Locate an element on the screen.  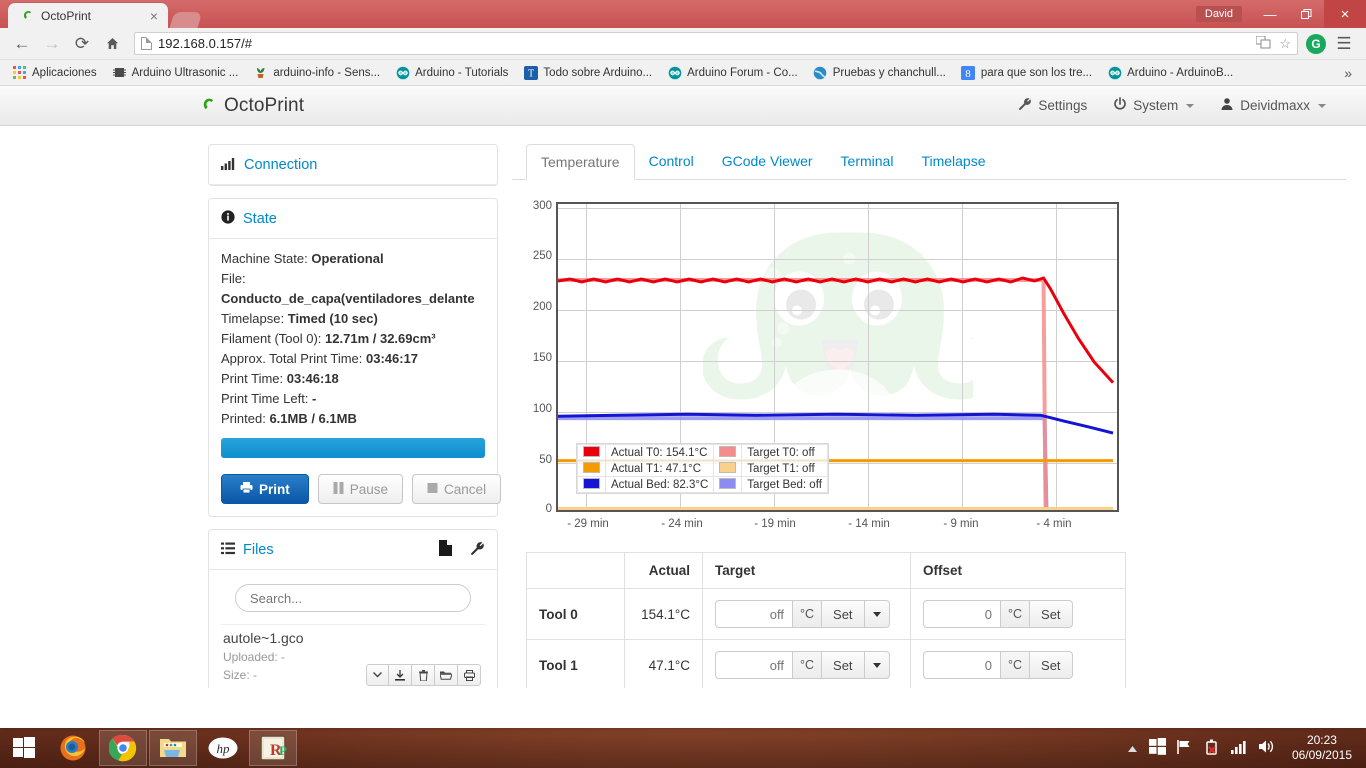
legend-row: Actual T1: 47.1°C Target T1: off is located at coordinates (702, 468).